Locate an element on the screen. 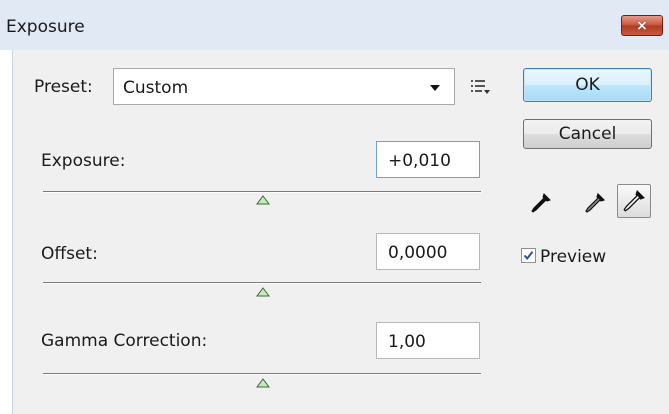  white-point-eyedropper-button is located at coordinates (634, 201).